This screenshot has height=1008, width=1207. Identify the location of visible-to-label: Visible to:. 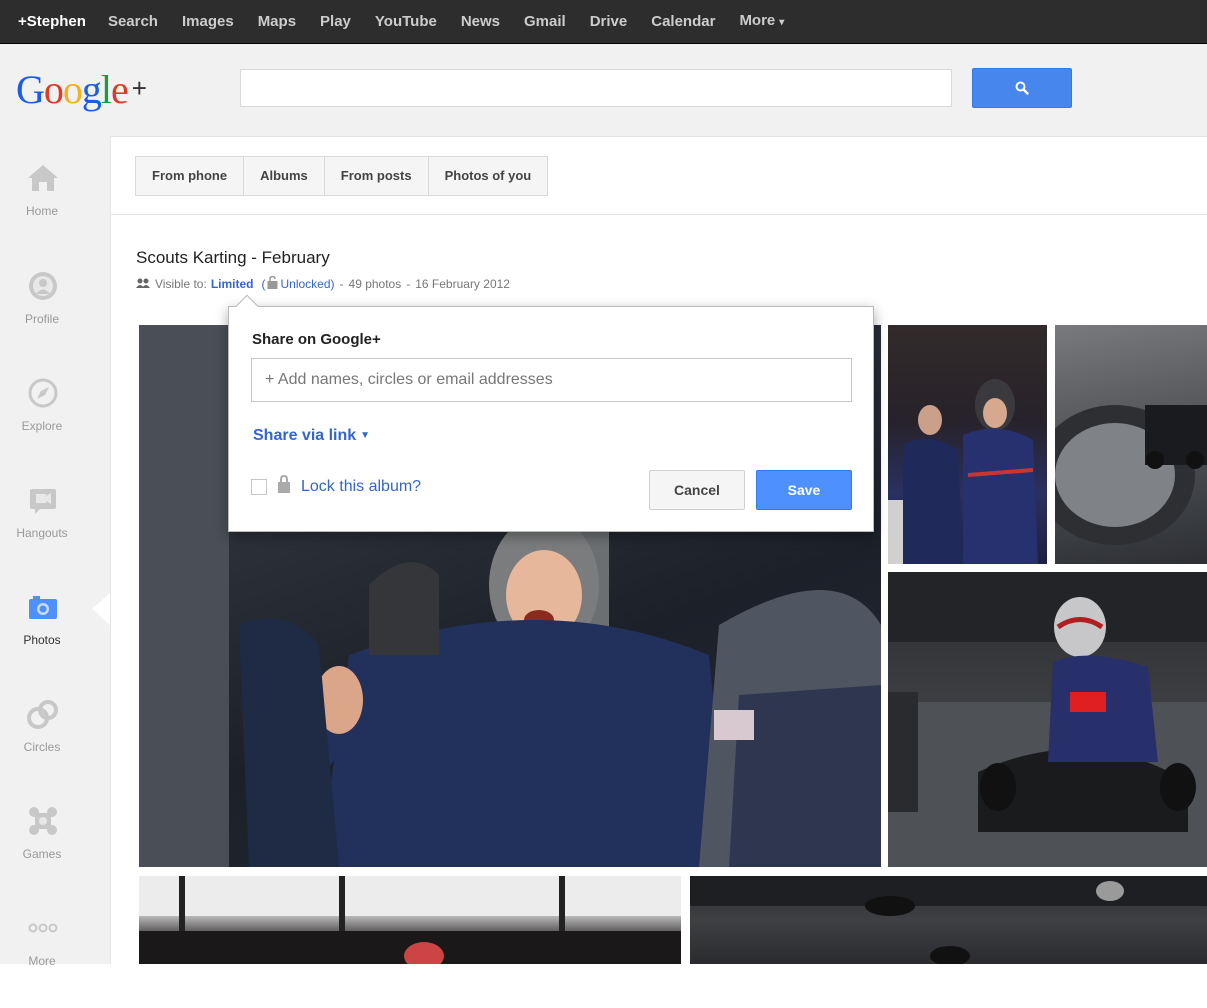
(181, 284).